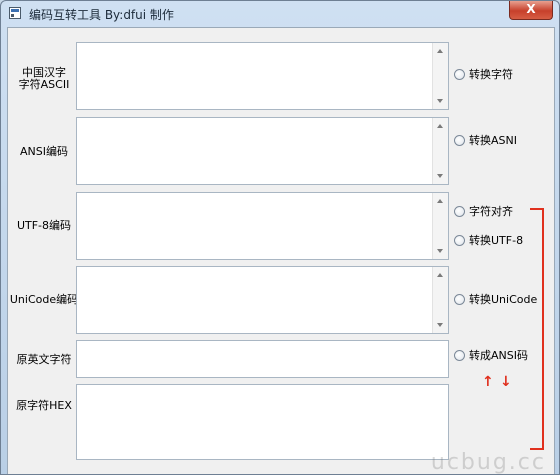  I want to click on chinese-text-input, so click(262, 76).